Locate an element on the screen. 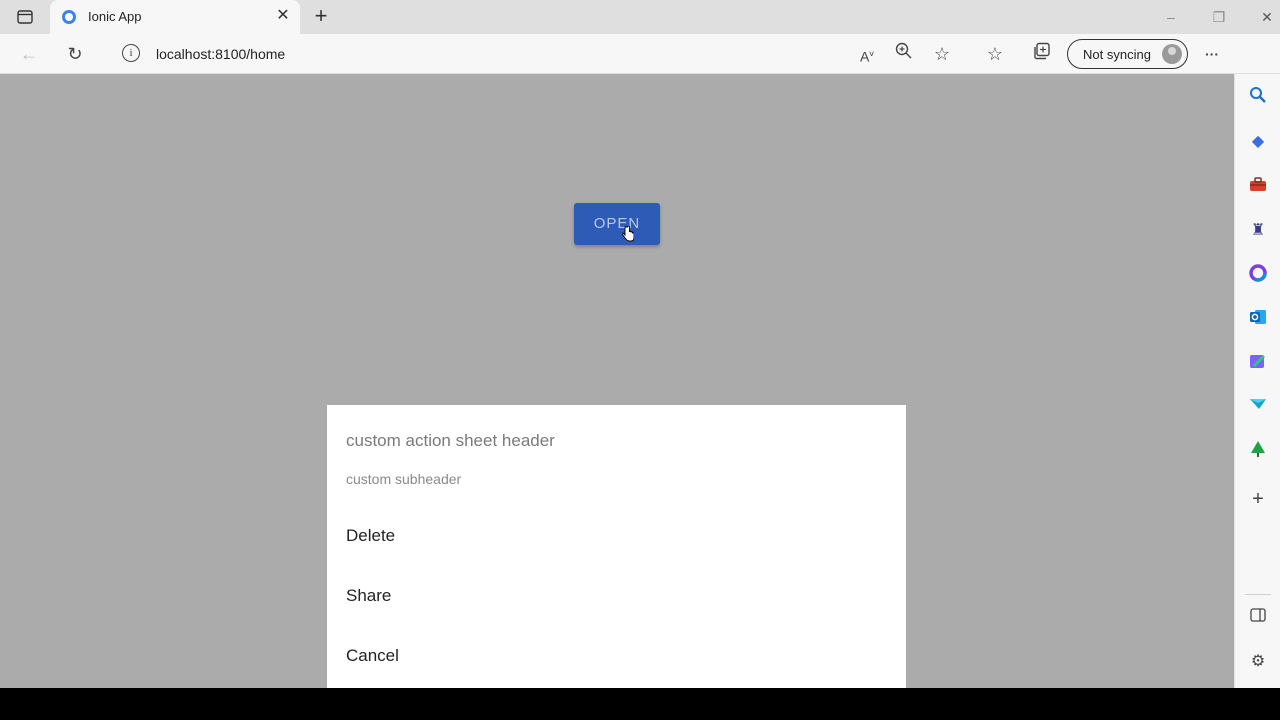  profile-sync-button: Not syncing is located at coordinates (1127, 54).